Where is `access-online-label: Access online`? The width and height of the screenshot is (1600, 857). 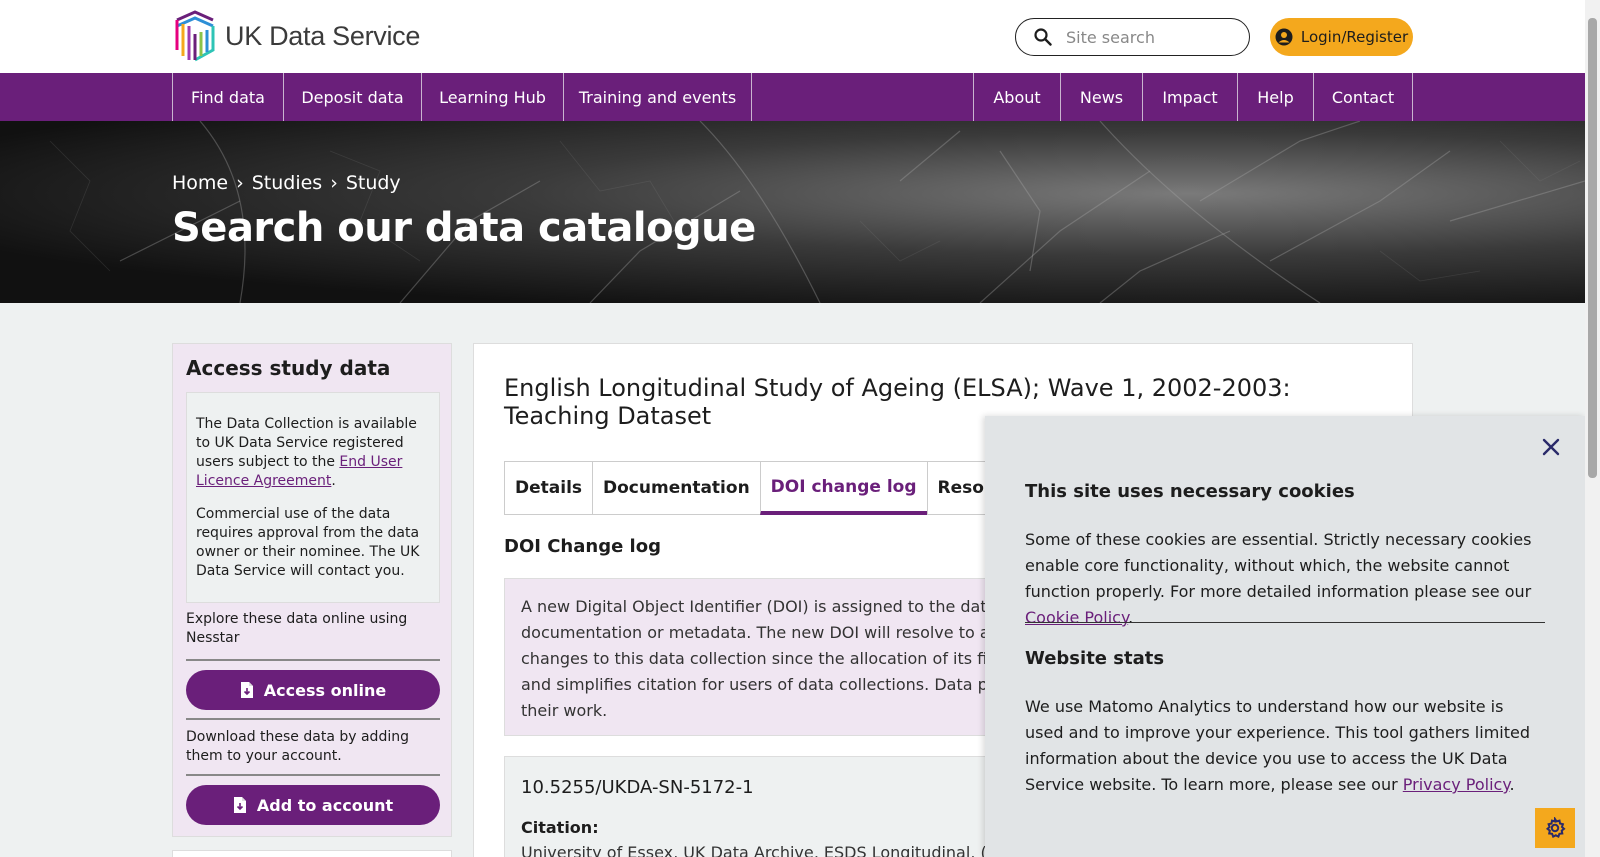 access-online-label: Access online is located at coordinates (325, 690).